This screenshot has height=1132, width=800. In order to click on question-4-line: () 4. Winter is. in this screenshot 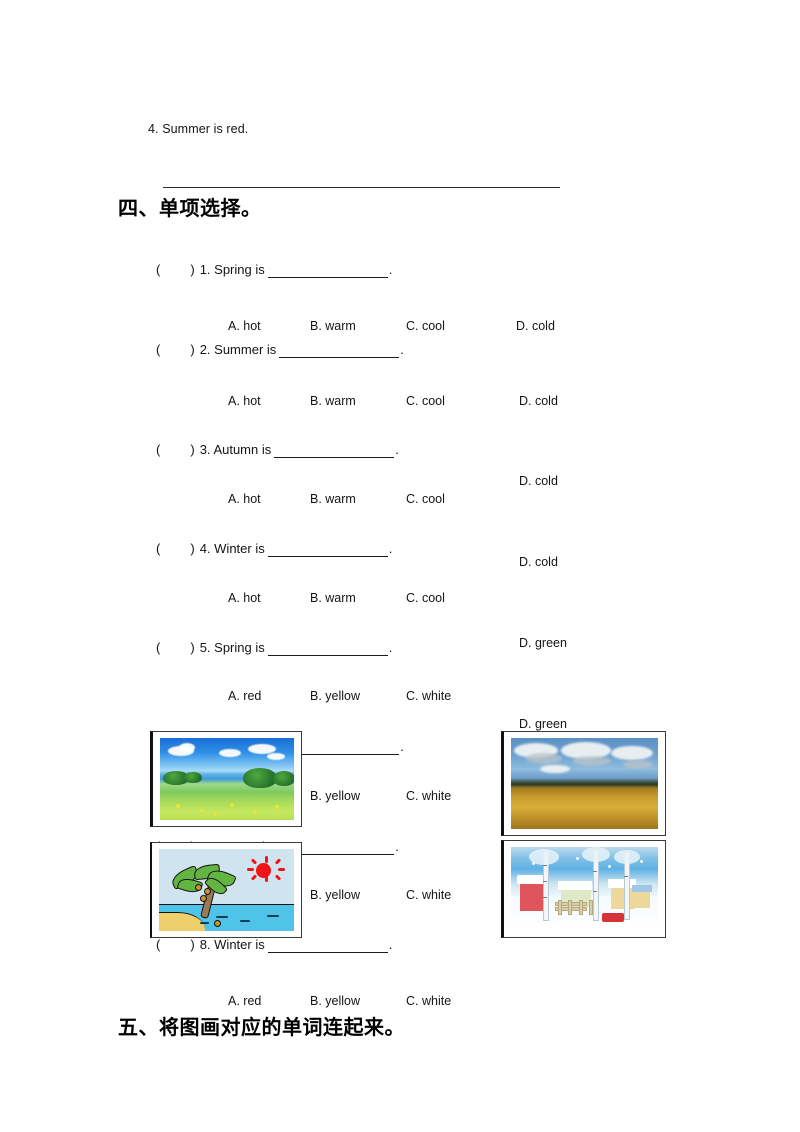, I will do `click(274, 548)`.